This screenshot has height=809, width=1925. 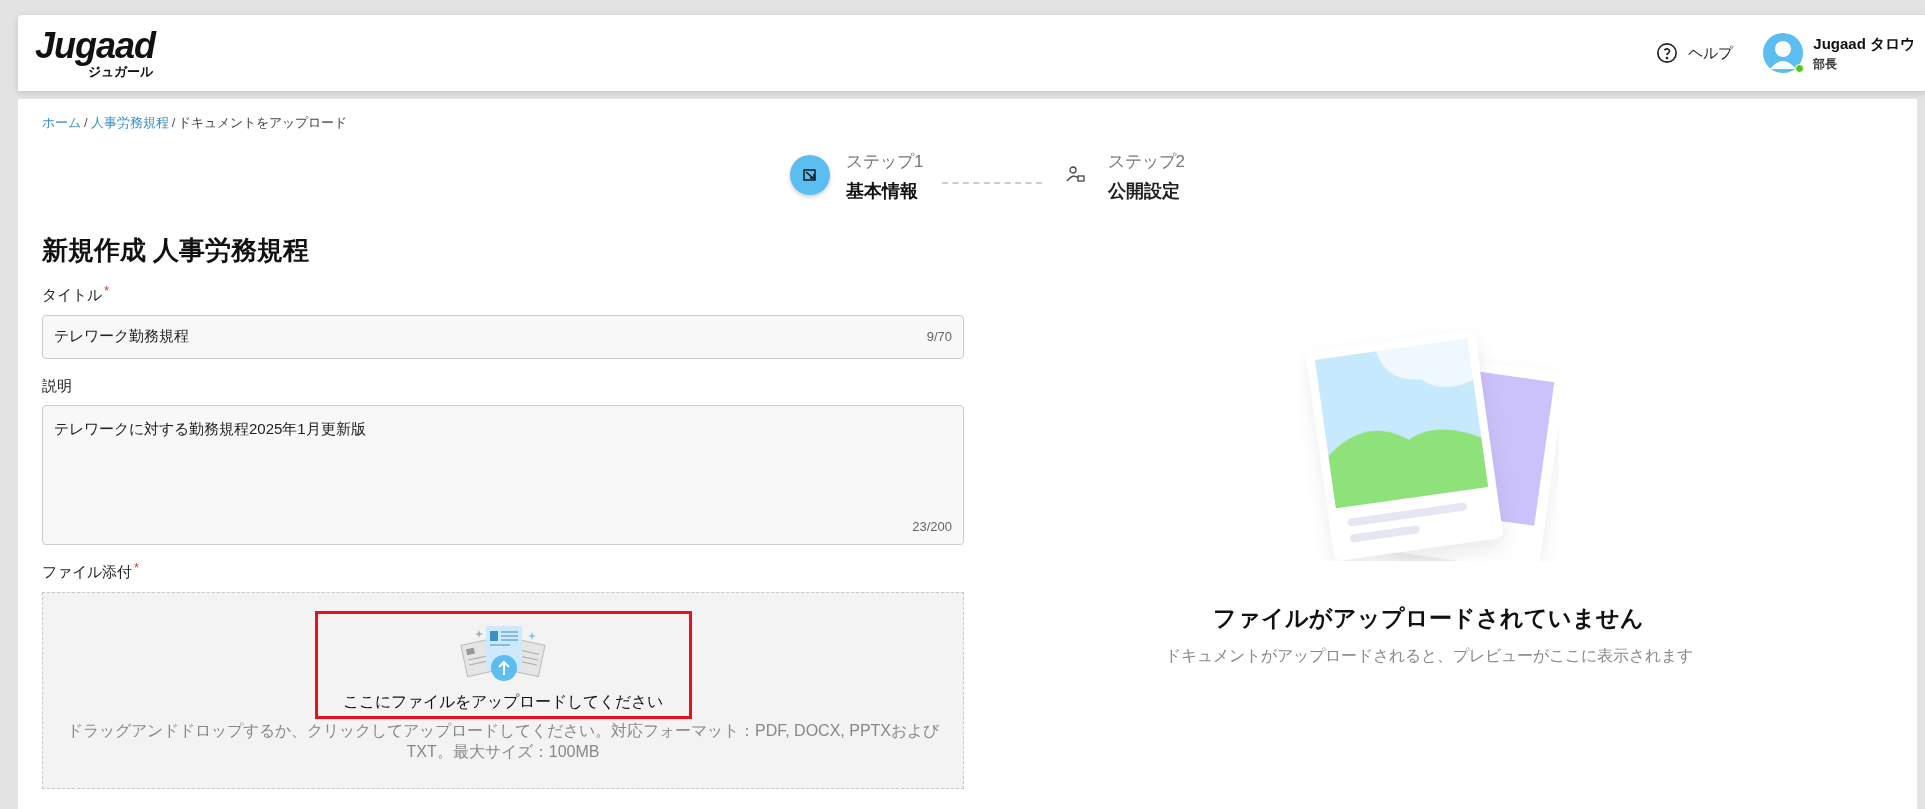 I want to click on field-label: タイトル, so click(x=72, y=295).